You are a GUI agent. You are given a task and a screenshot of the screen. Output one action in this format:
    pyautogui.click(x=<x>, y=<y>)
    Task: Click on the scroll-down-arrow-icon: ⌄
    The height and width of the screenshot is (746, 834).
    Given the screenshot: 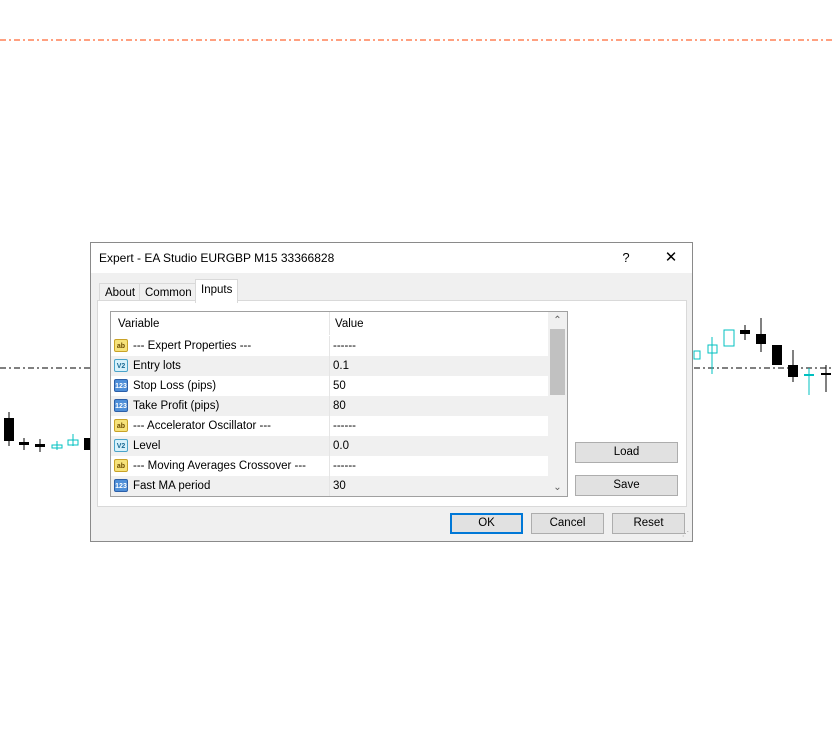 What is the action you would take?
    pyautogui.click(x=557, y=487)
    